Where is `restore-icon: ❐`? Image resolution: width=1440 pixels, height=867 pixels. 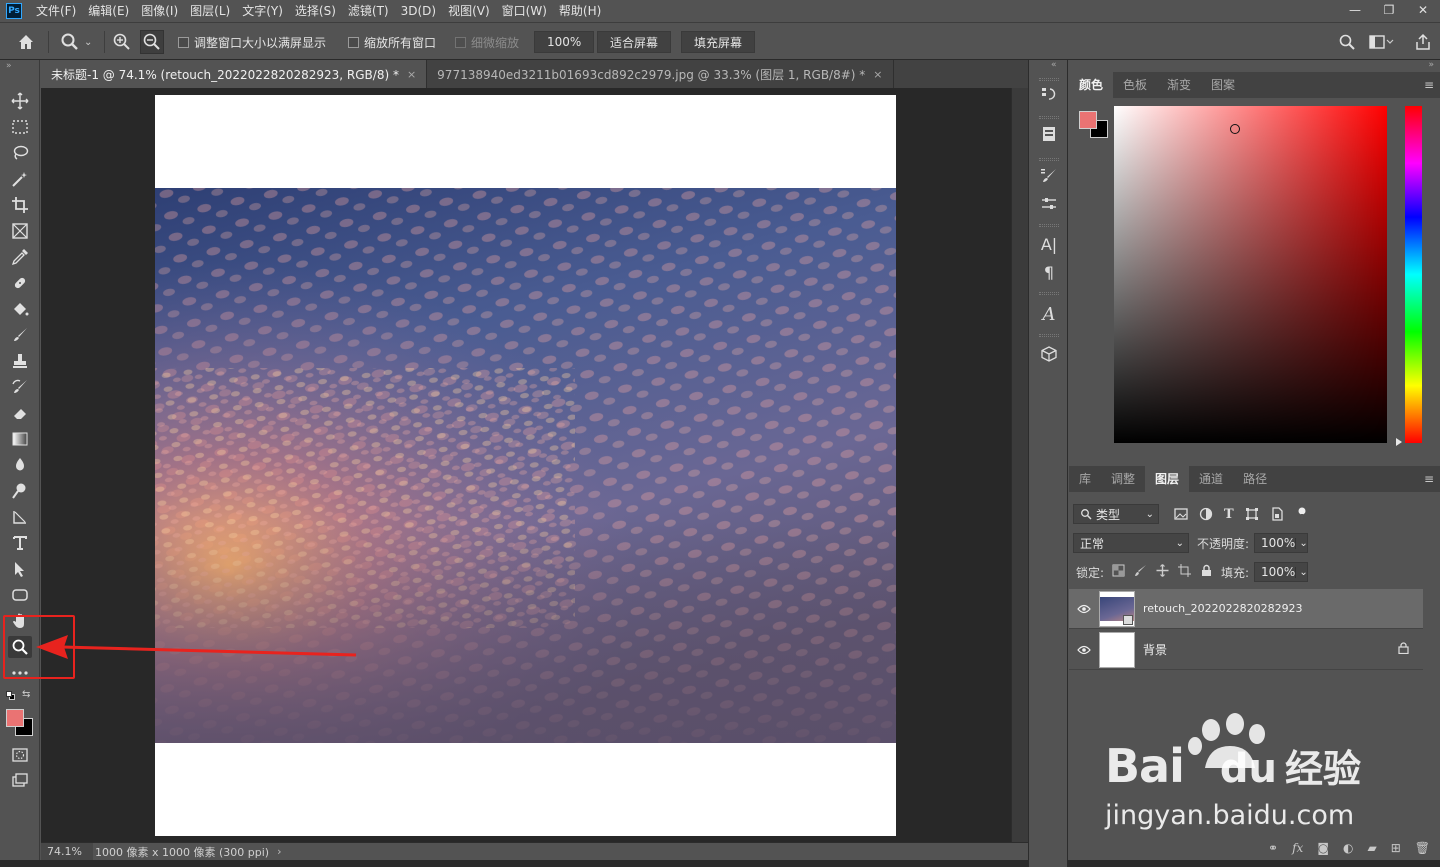 restore-icon: ❐ is located at coordinates (1389, 10).